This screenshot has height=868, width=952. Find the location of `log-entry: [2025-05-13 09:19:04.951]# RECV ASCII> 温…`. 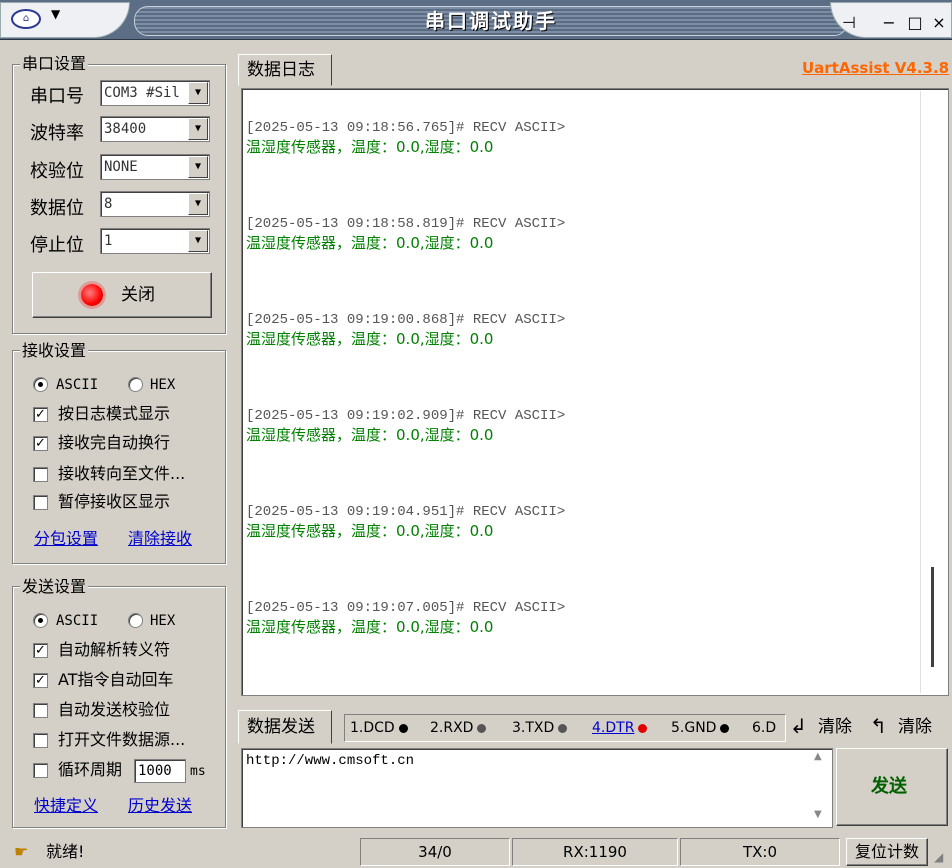

log-entry: [2025-05-13 09:19:04.951]# RECV ASCII> 温… is located at coordinates (405, 522).